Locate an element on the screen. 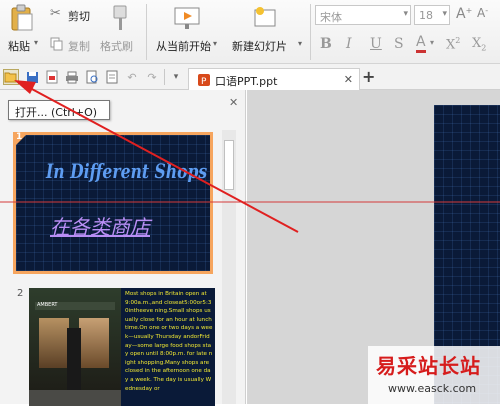 This screenshot has width=500, height=406. shopfront-photo: AMBERT is located at coordinates (75, 347).